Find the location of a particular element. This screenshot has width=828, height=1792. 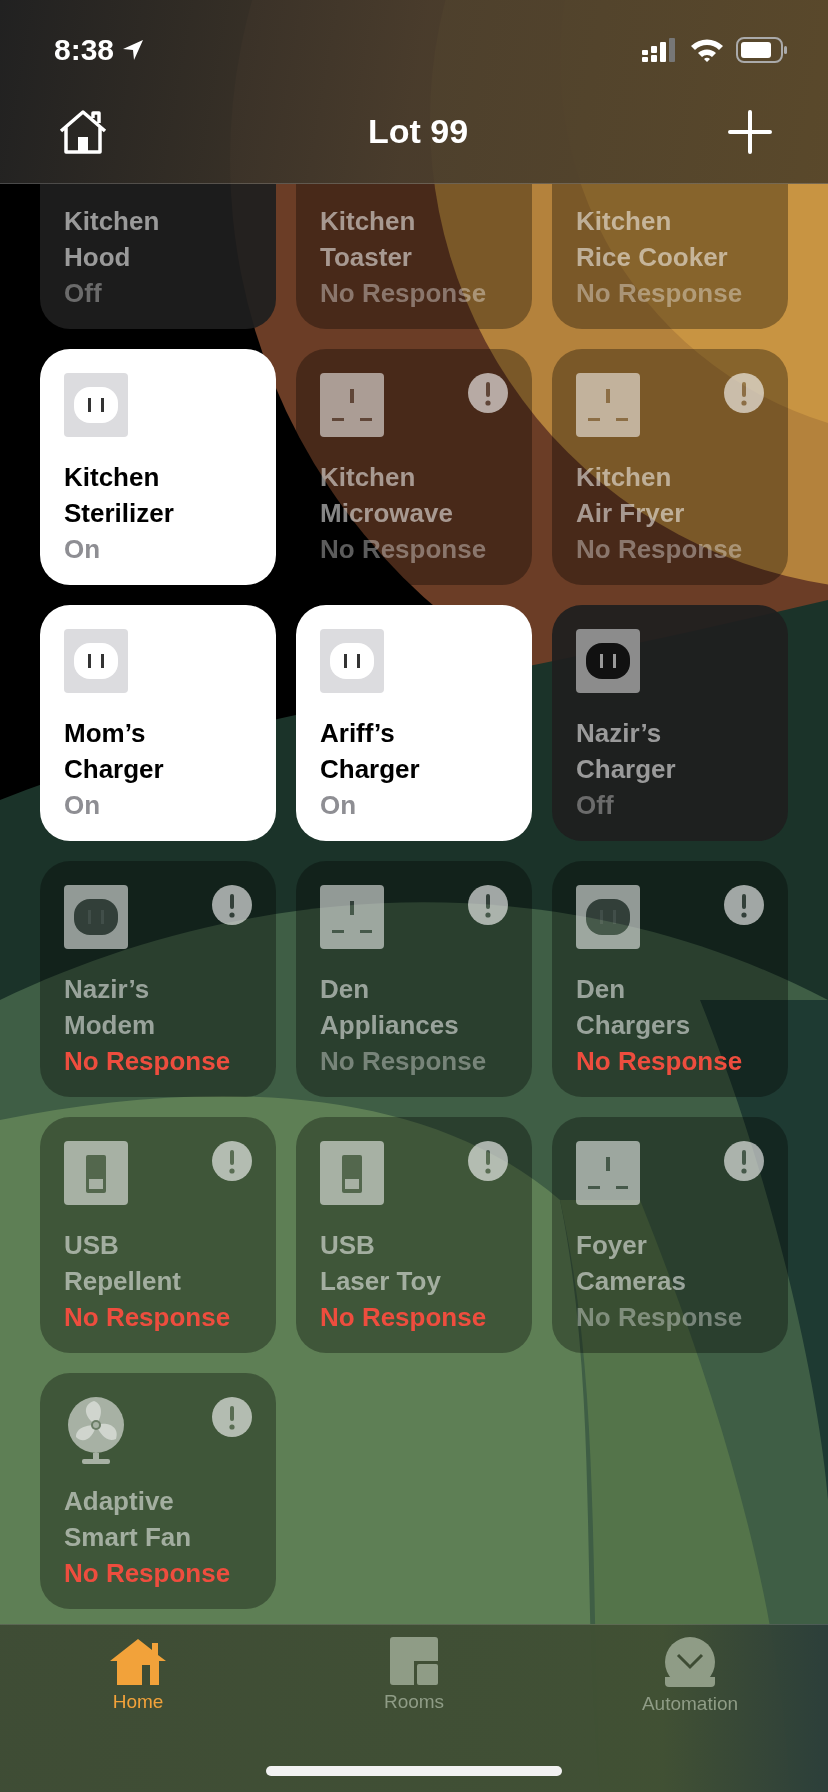

tab: Rooms is located at coordinates (414, 1676).